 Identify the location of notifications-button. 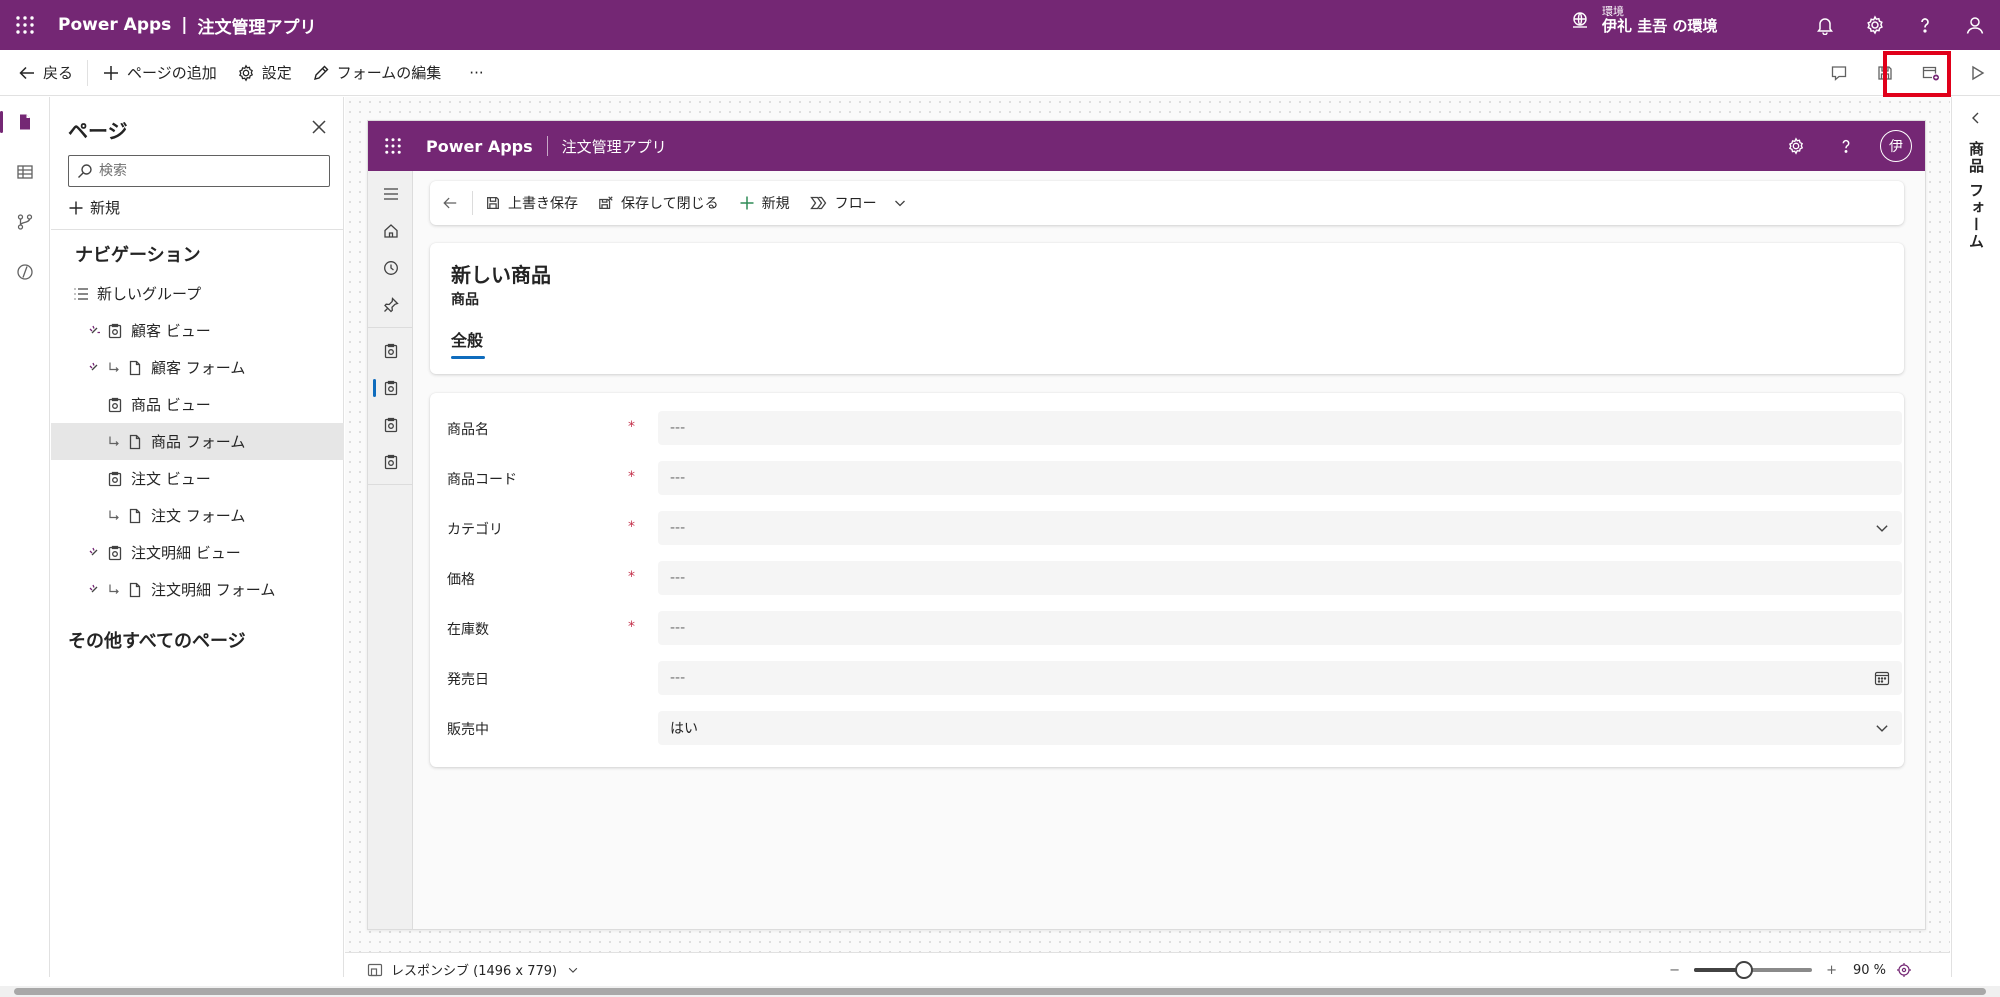
(1825, 25).